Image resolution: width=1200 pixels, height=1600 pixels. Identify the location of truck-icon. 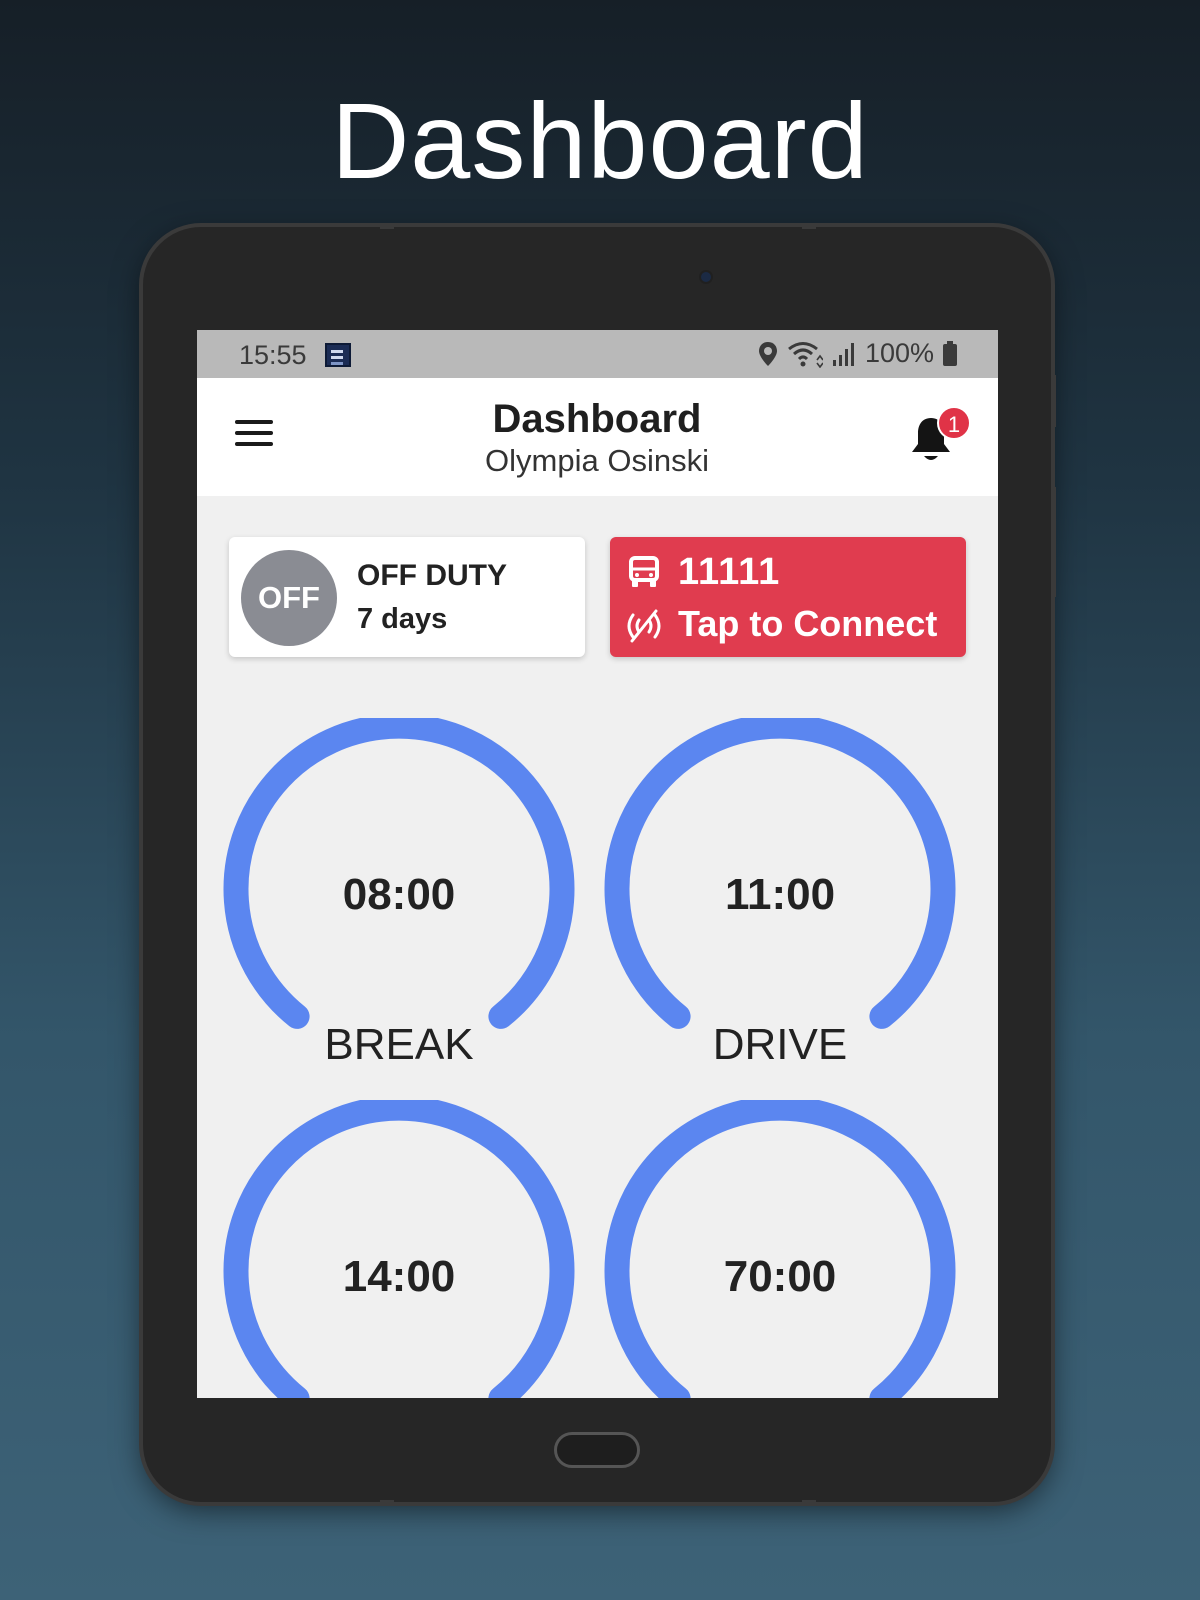
(644, 571).